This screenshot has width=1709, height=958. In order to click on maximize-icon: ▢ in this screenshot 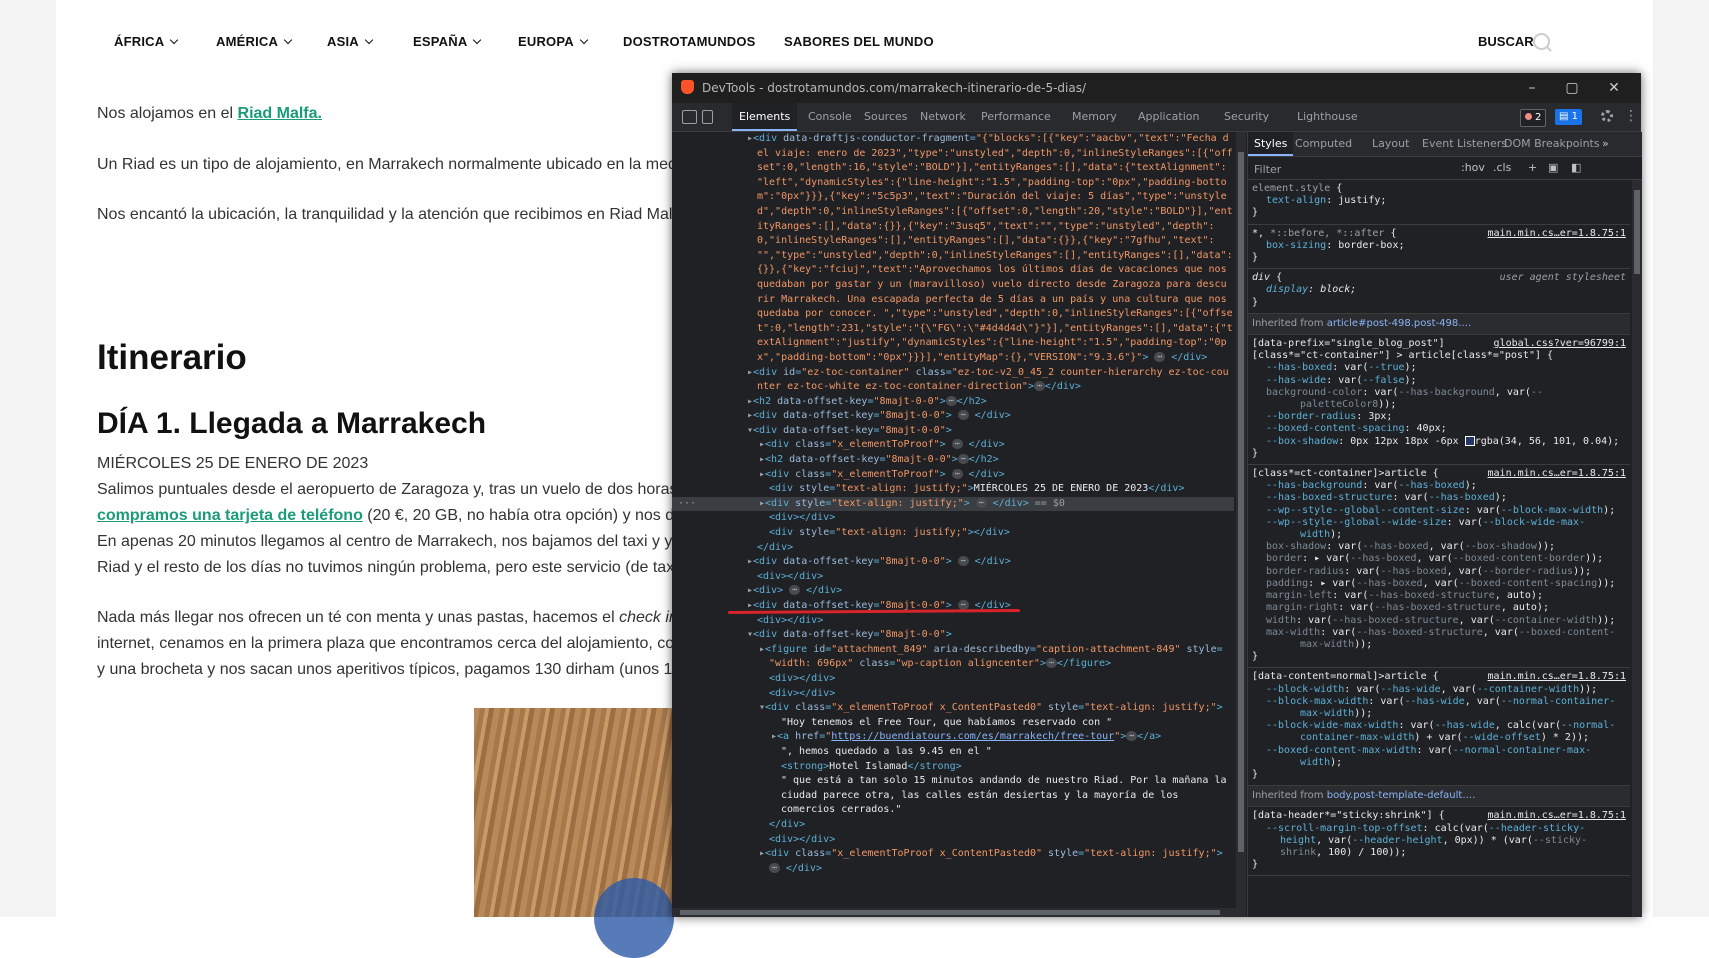, I will do `click(1572, 88)`.